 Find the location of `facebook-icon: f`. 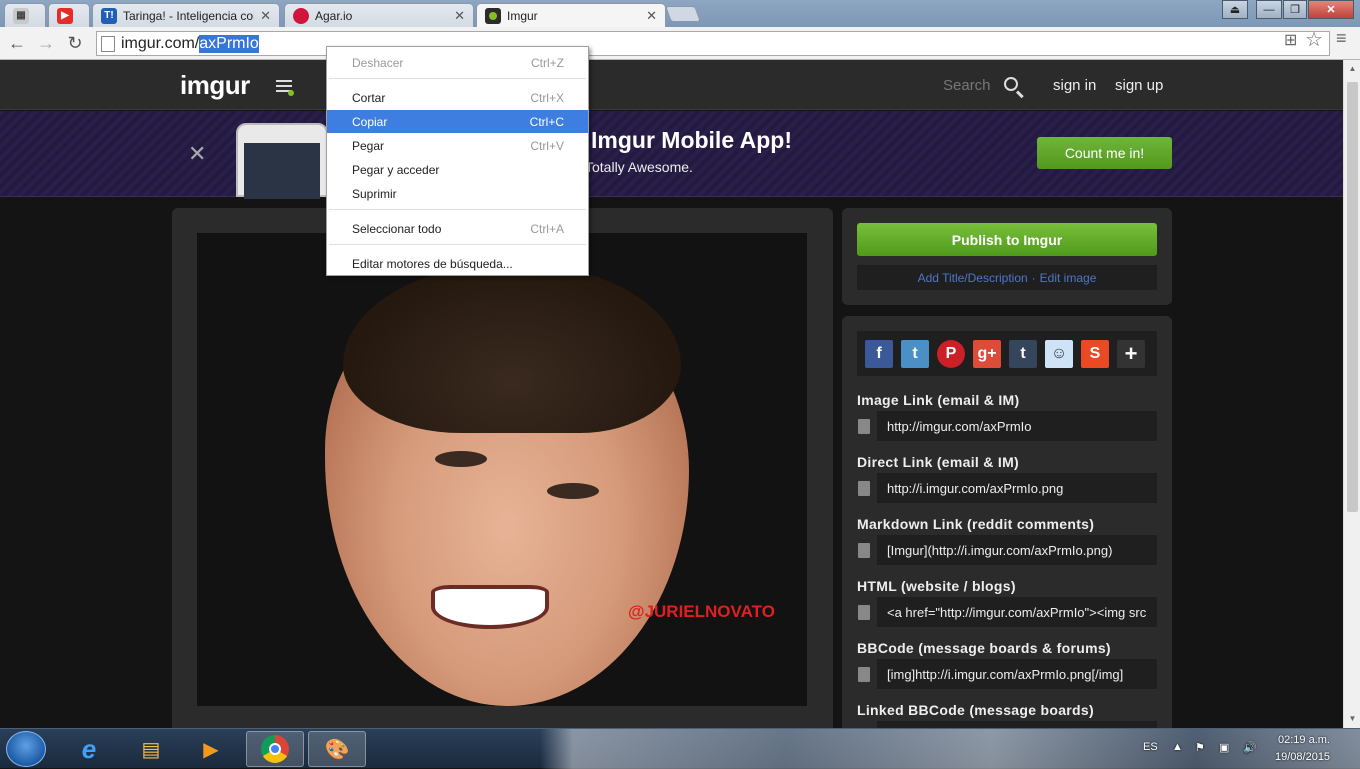

facebook-icon: f is located at coordinates (879, 353).